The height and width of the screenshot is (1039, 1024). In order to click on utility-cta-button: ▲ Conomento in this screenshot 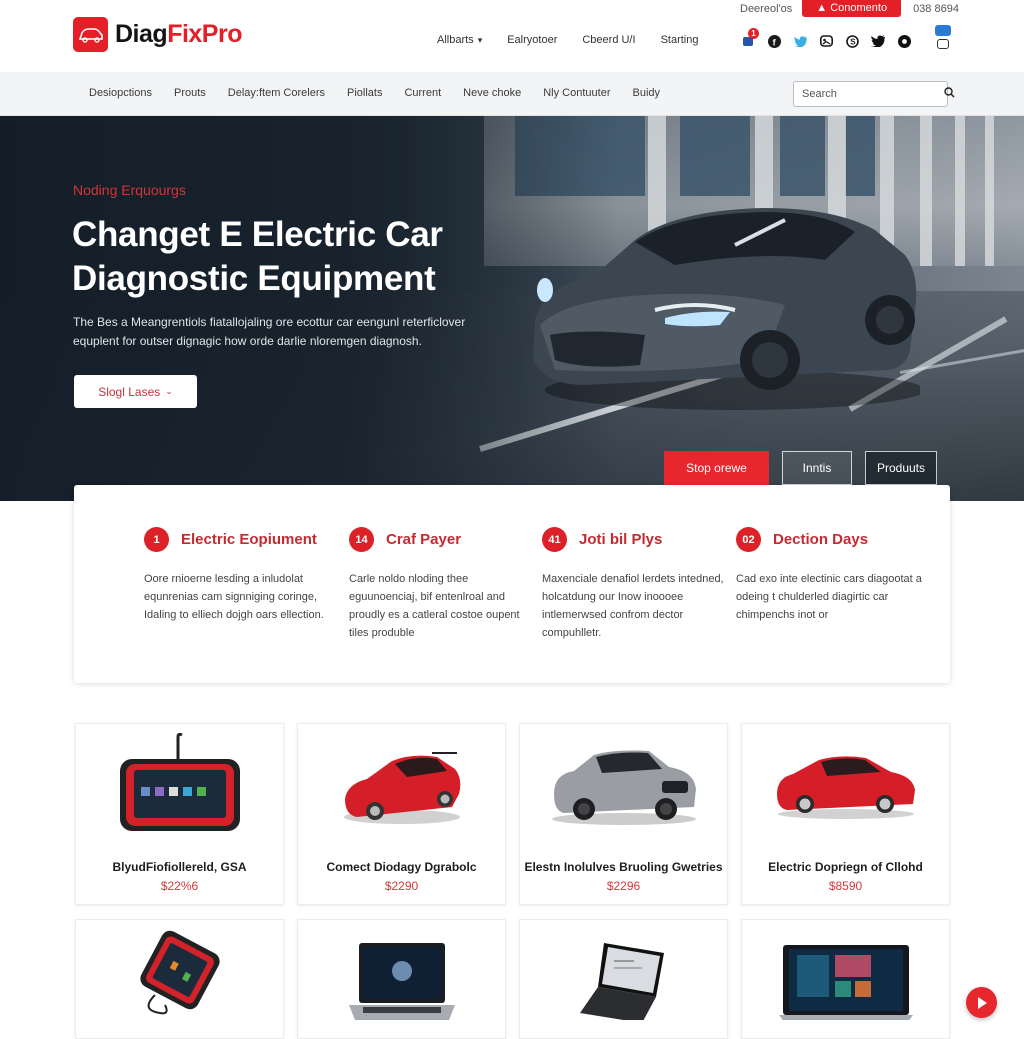, I will do `click(852, 8)`.